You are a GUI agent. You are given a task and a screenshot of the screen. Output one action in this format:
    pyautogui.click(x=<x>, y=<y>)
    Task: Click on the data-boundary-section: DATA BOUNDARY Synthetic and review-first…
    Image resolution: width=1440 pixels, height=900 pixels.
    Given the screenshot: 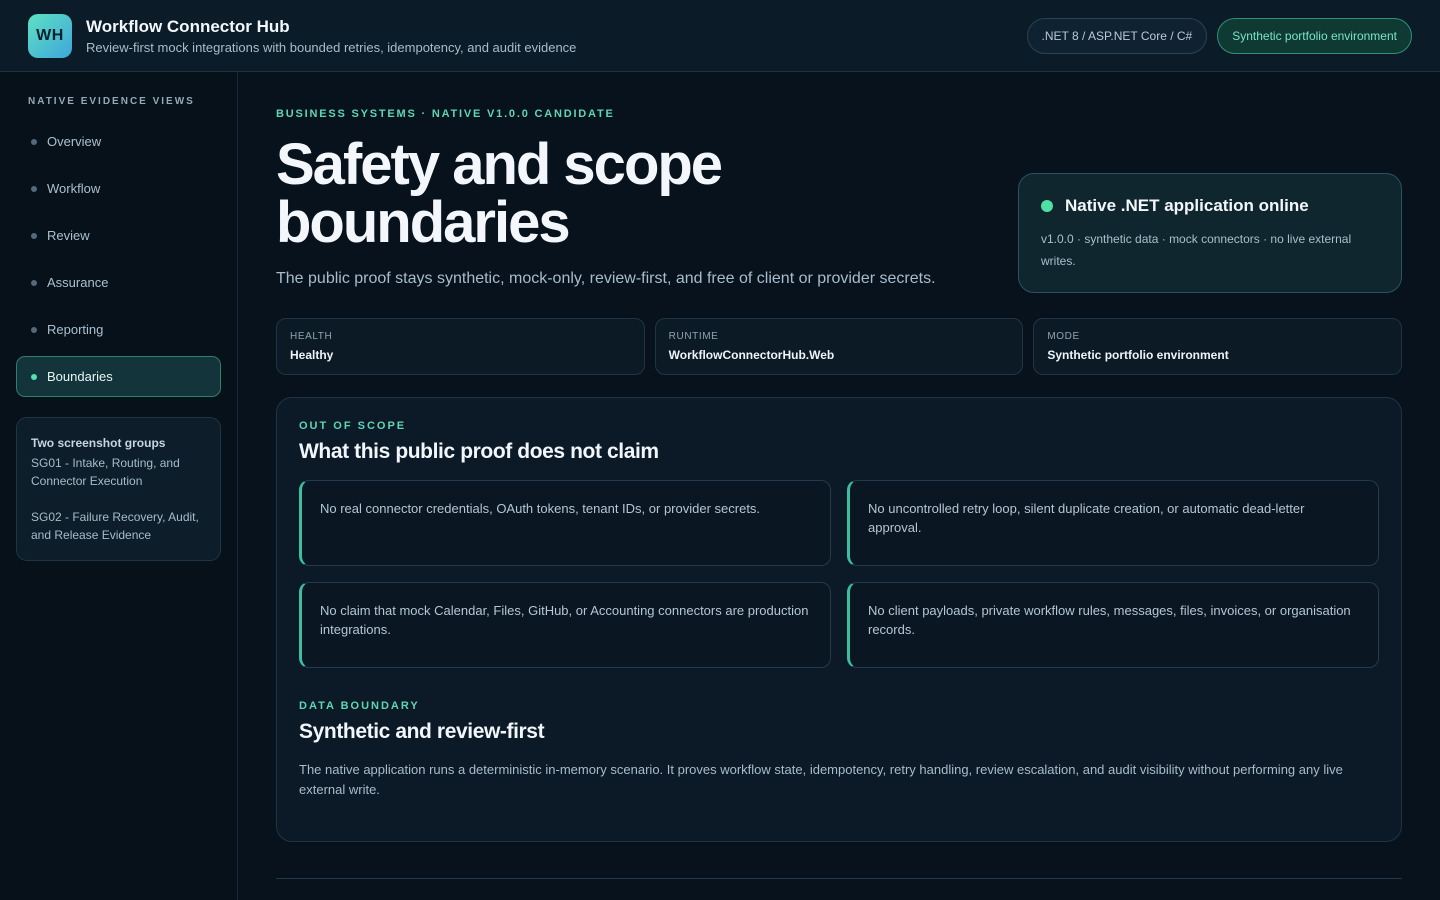 What is the action you would take?
    pyautogui.click(x=839, y=750)
    